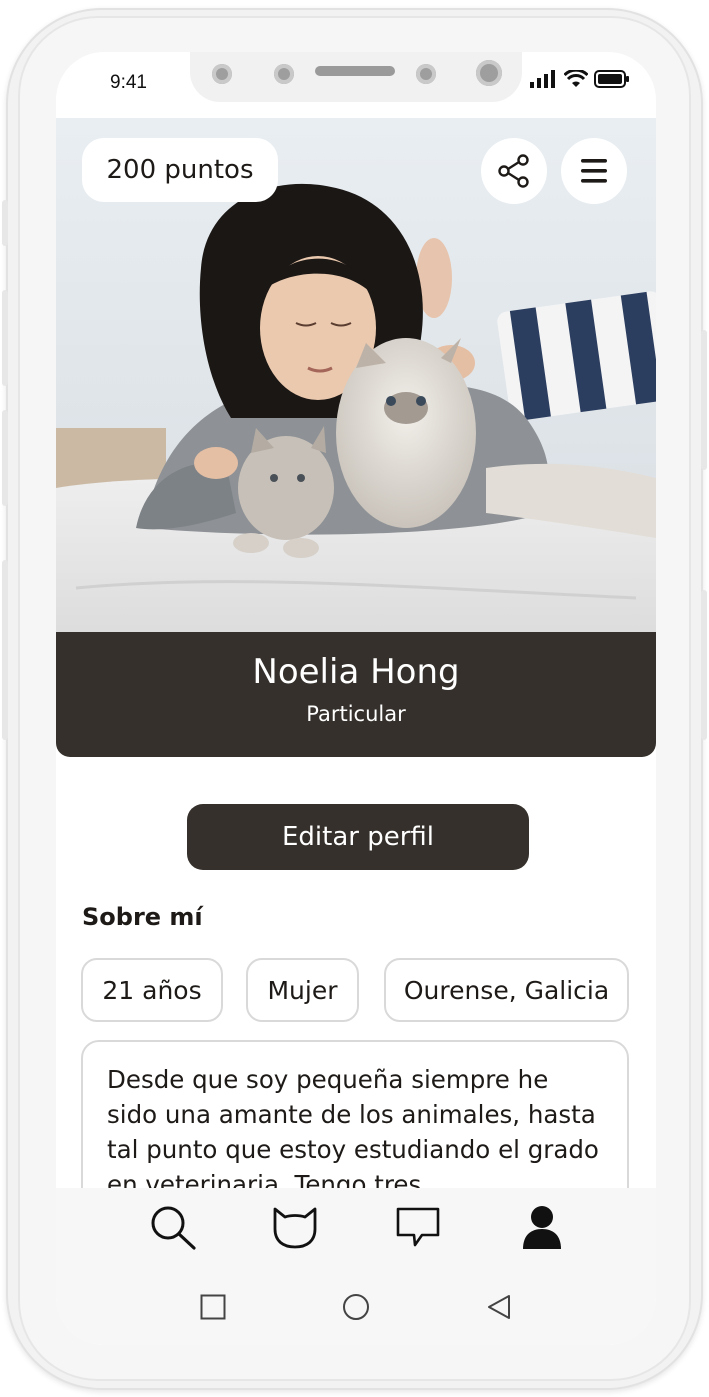 The width and height of the screenshot is (709, 1397). What do you see at coordinates (356, 714) in the screenshot?
I see `profile-type: Particular` at bounding box center [356, 714].